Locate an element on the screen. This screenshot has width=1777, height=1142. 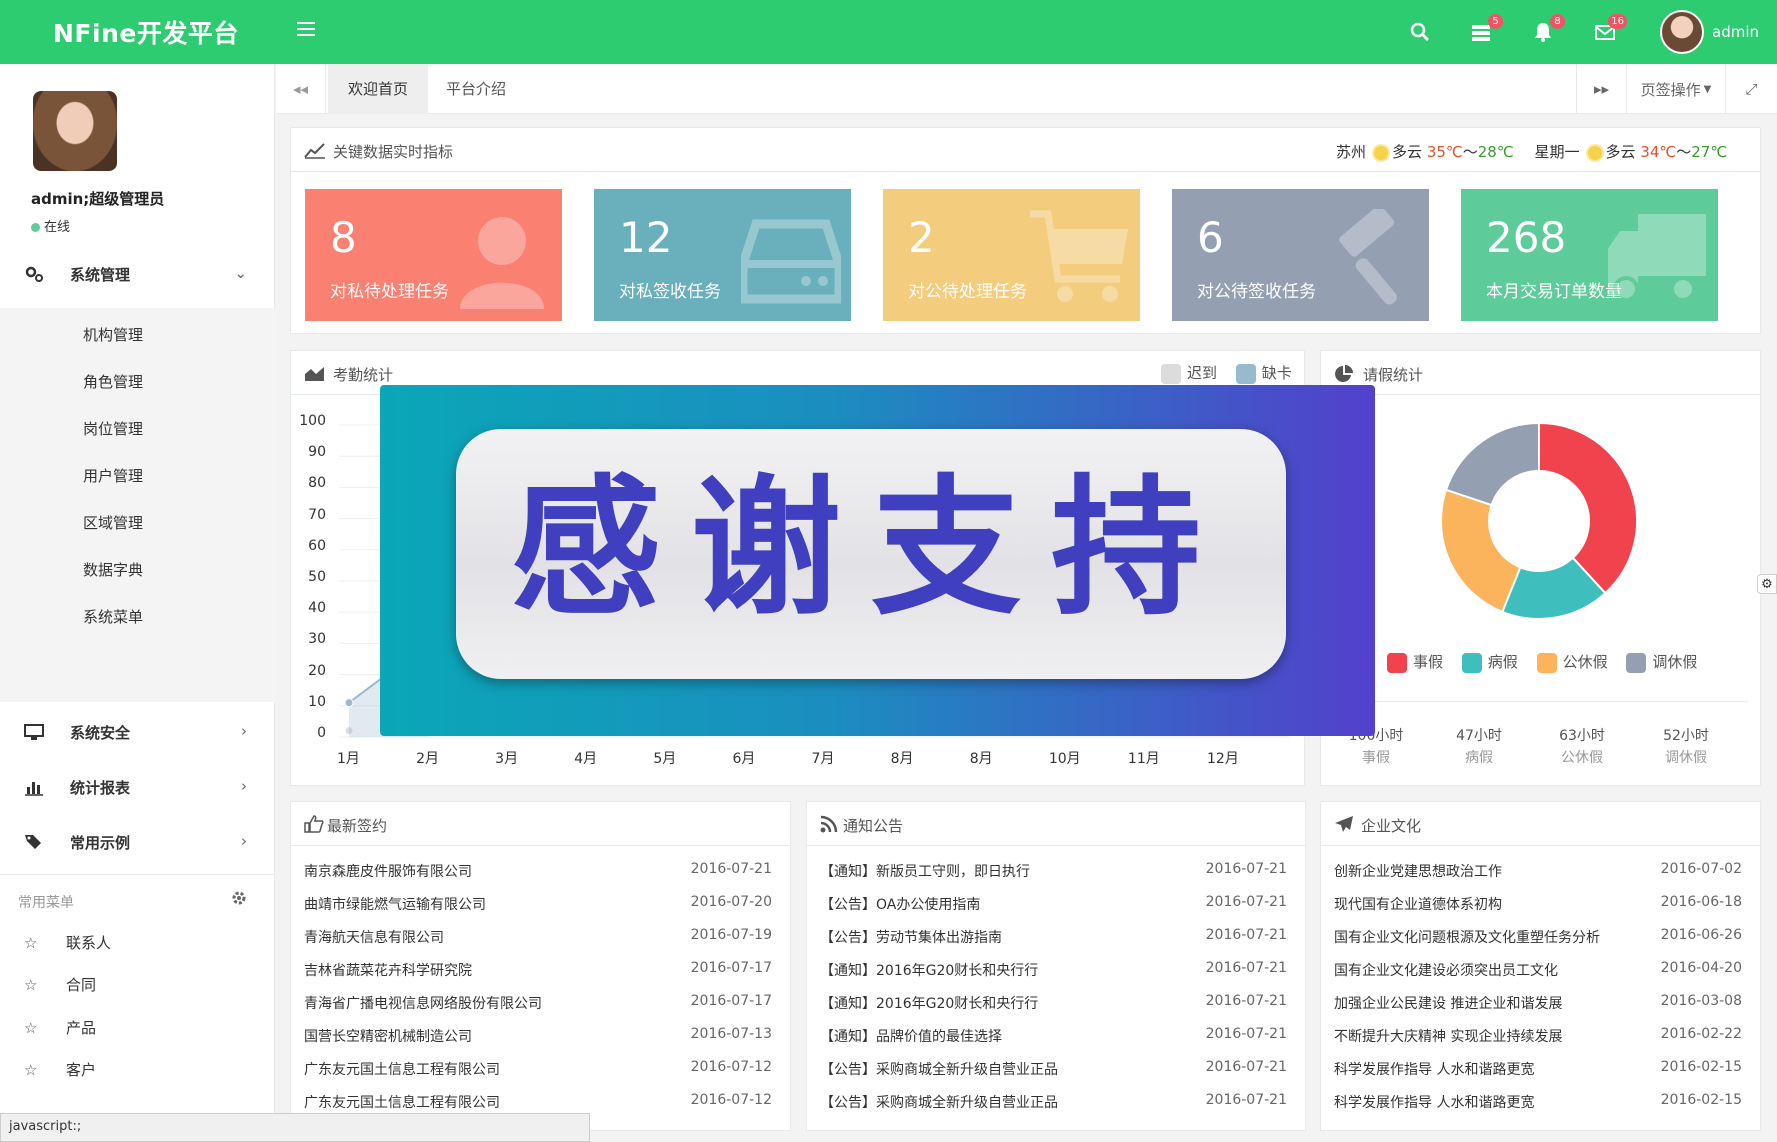
kpi-card-public-sign: 6 对公待签收任务 is located at coordinates (1300, 255).